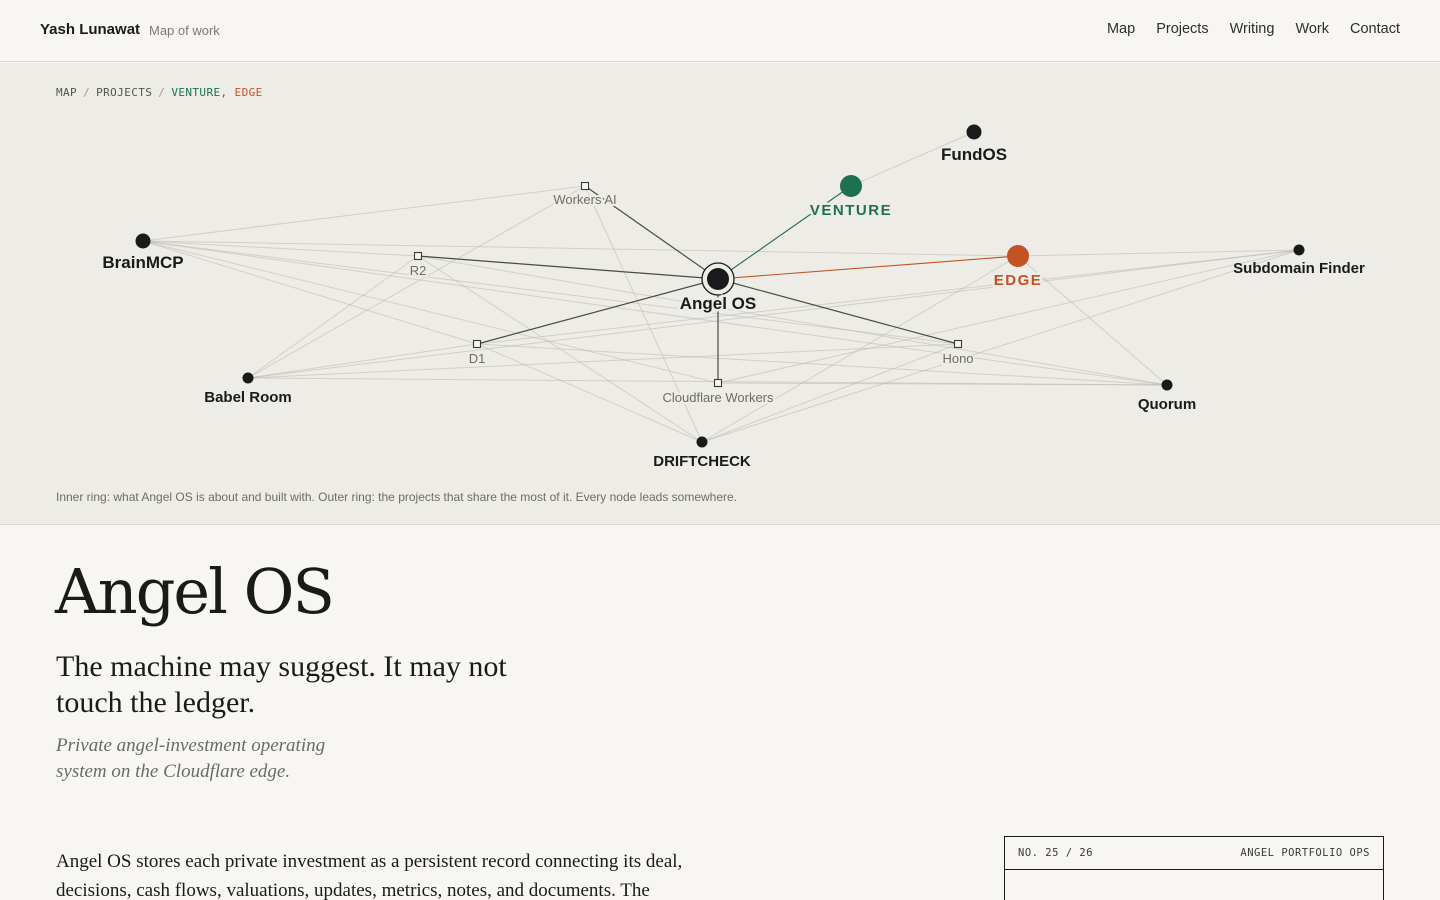 This screenshot has height=900, width=1440. Describe the element at coordinates (418, 256) in the screenshot. I see `tech-node-r2` at that location.